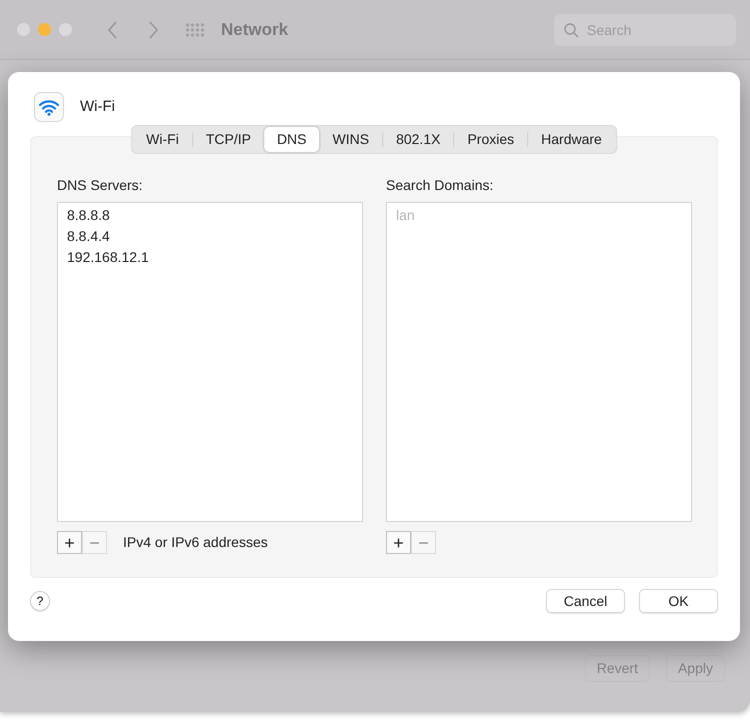 This screenshot has height=723, width=750. What do you see at coordinates (440, 185) in the screenshot?
I see `panel-title: Search Domains:` at bounding box center [440, 185].